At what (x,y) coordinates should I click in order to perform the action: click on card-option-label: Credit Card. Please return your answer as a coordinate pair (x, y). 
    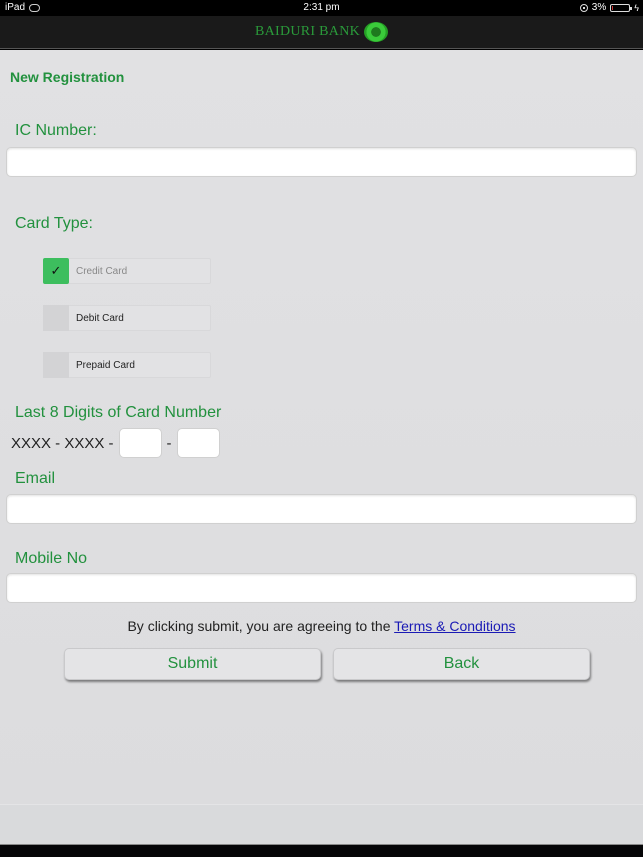
    Looking at the image, I should click on (102, 271).